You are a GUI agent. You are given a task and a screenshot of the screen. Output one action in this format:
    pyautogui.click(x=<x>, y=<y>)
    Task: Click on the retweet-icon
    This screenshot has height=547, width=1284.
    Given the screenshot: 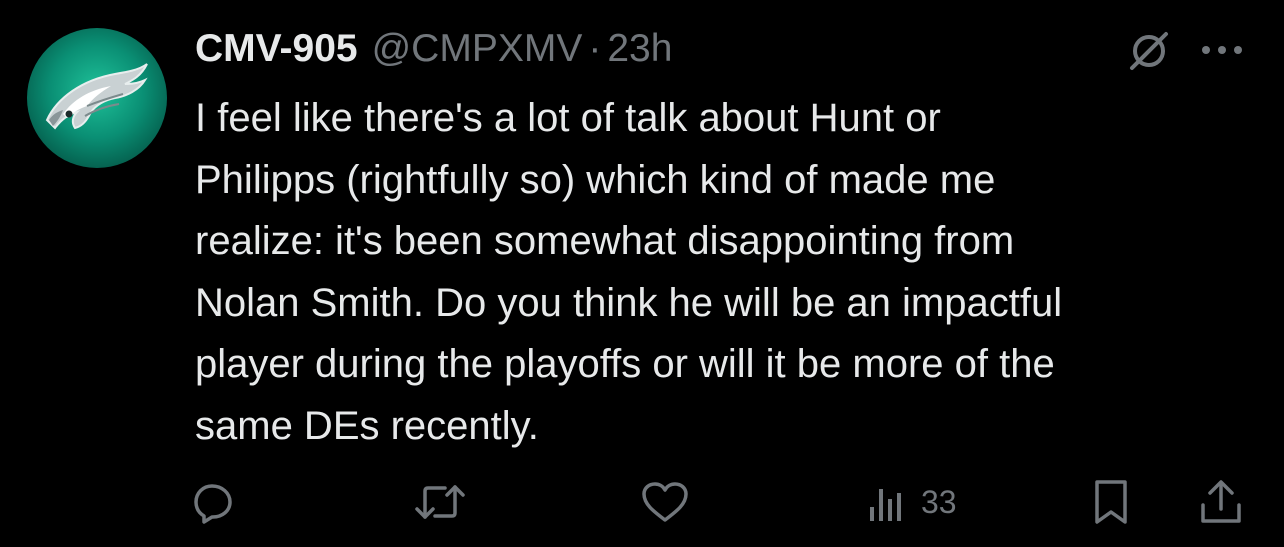 What is the action you would take?
    pyautogui.click(x=440, y=502)
    